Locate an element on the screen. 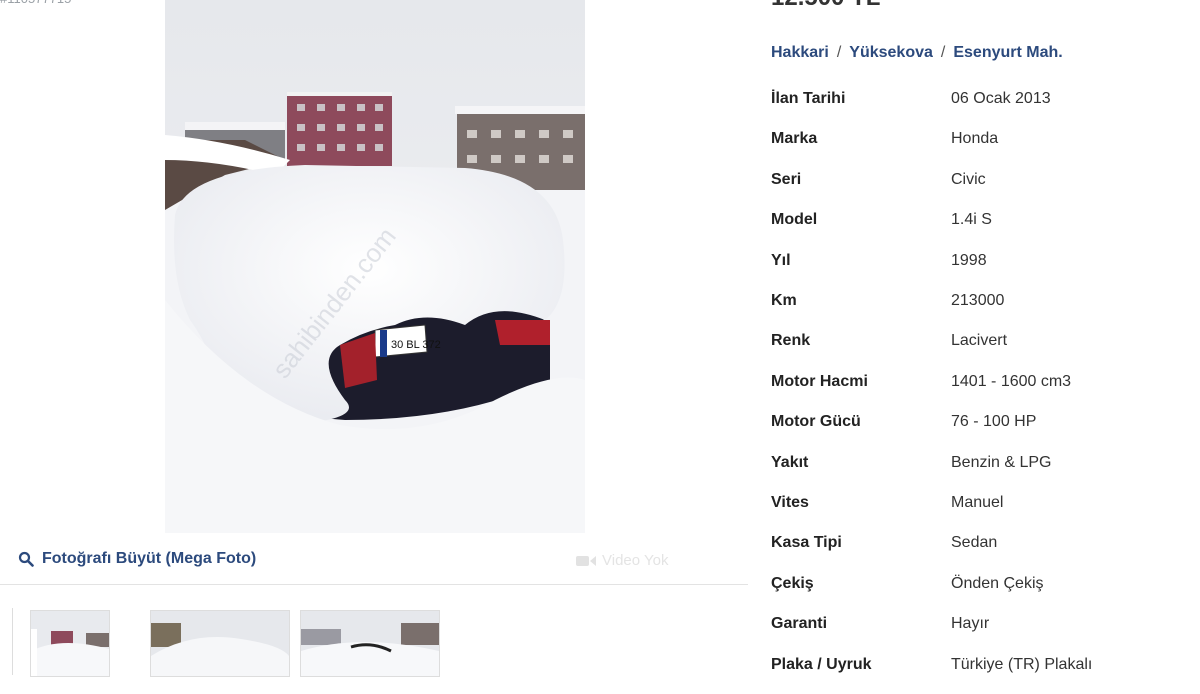 The image size is (1200, 694). breadcrumb-city: Hakkari is located at coordinates (800, 53).